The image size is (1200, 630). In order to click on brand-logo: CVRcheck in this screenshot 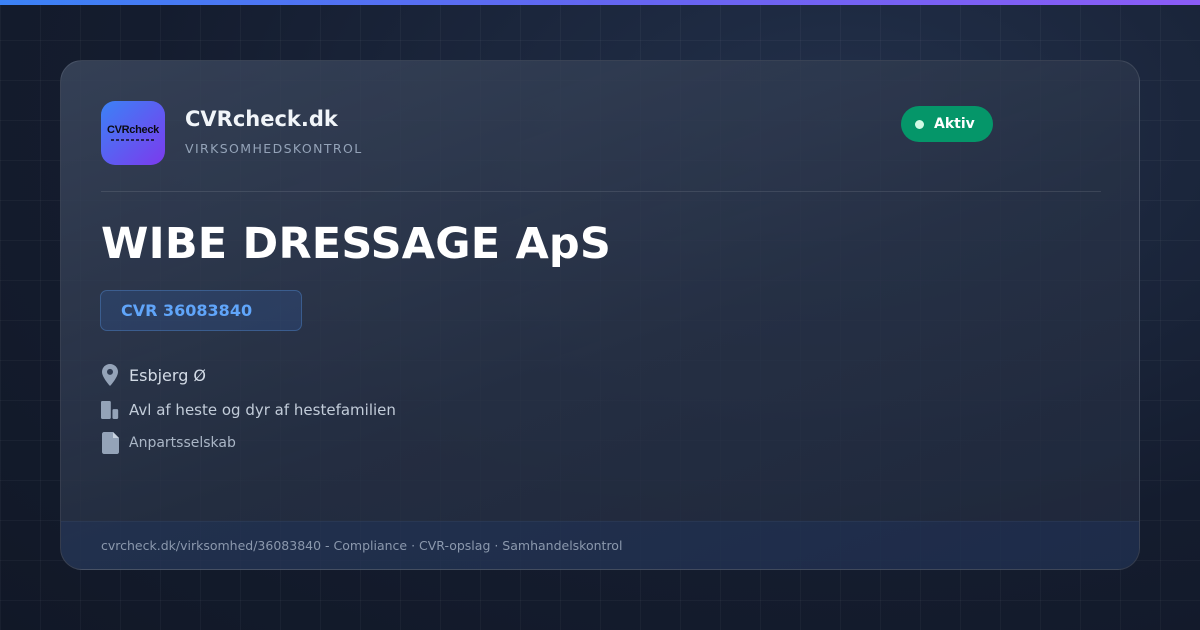, I will do `click(133, 133)`.